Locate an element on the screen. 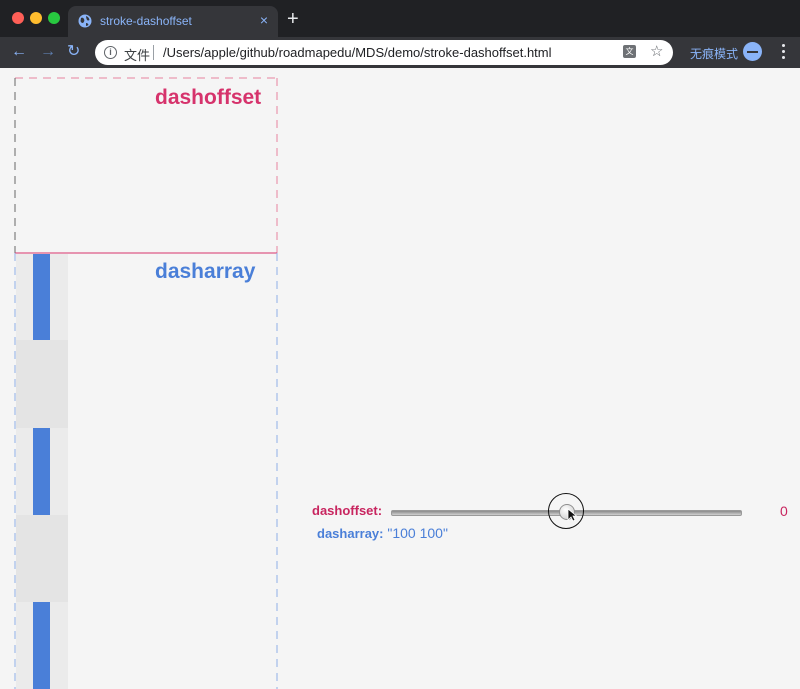  dasharray-value: "100 100" is located at coordinates (417, 533).